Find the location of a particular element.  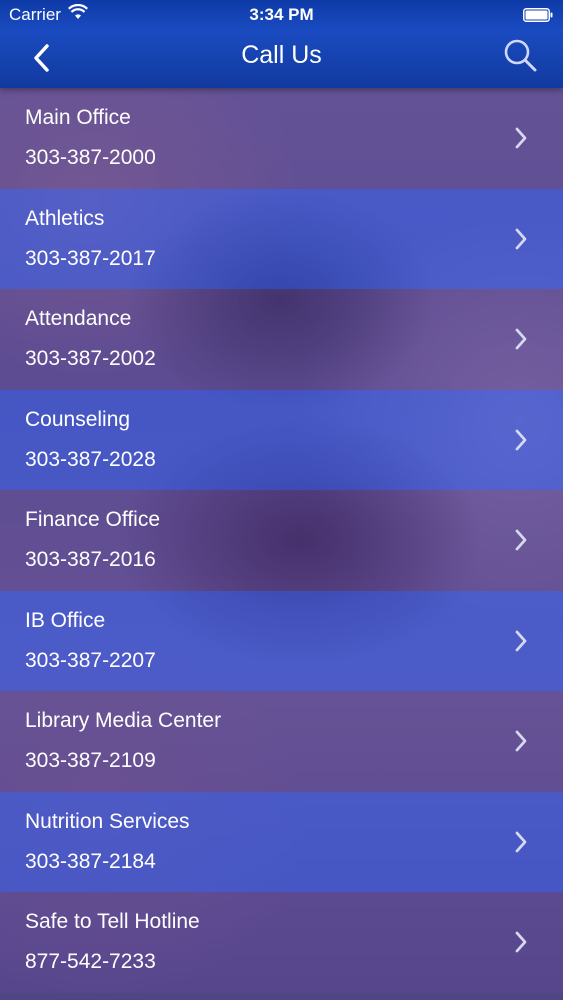

navigation-bar: Call Us is located at coordinates (281, 59).